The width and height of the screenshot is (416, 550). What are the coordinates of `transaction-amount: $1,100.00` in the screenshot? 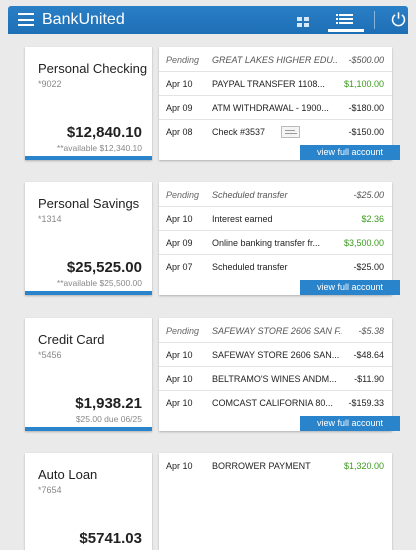 It's located at (363, 84).